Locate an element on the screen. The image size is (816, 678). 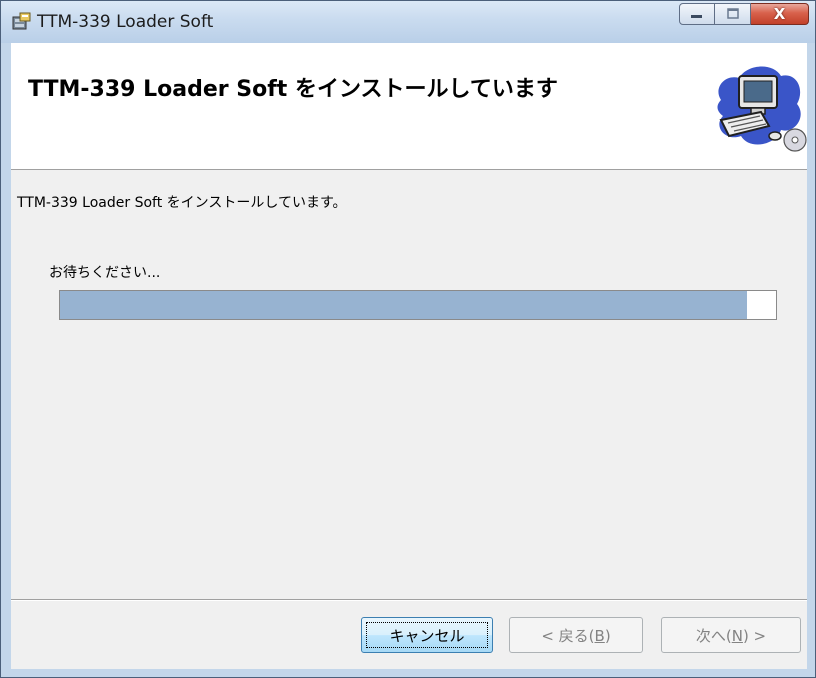
next-button-label: 次へ(N) > is located at coordinates (731, 635).